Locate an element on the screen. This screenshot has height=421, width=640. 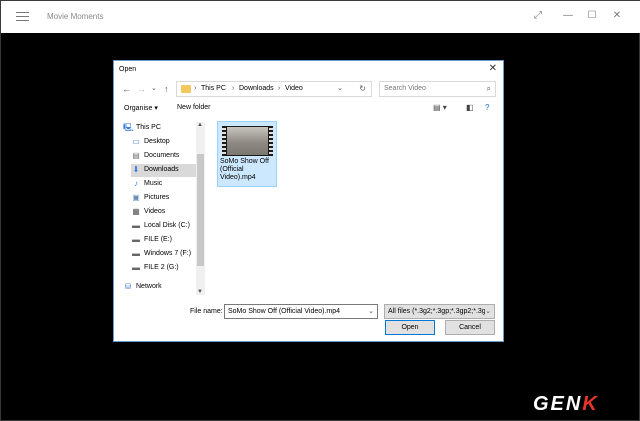
cancel-button: Cancel is located at coordinates (470, 327).